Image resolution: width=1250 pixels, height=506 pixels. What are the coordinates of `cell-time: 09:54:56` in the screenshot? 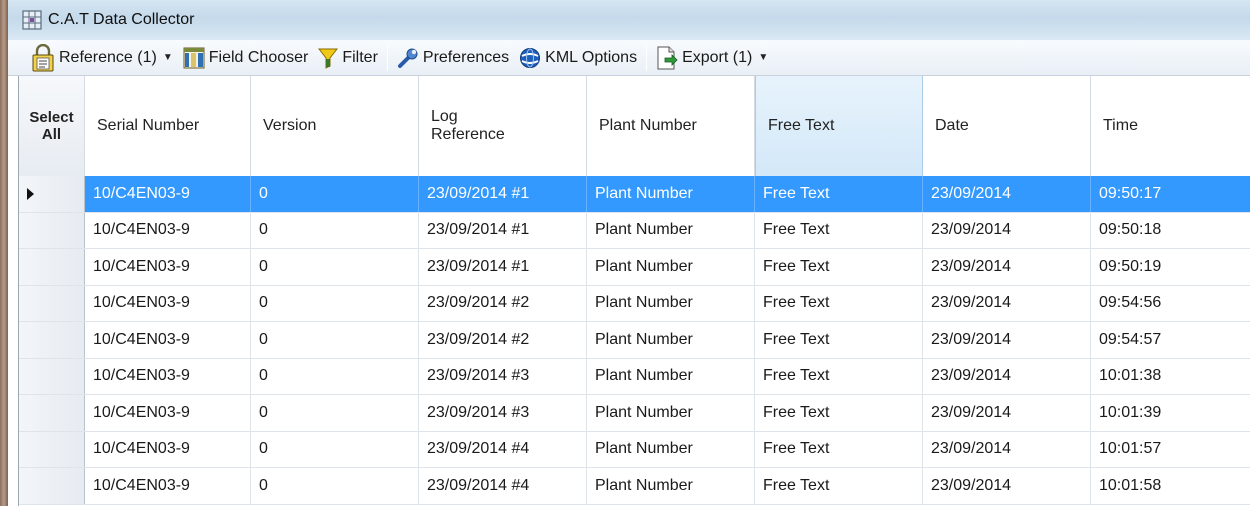 It's located at (1170, 304).